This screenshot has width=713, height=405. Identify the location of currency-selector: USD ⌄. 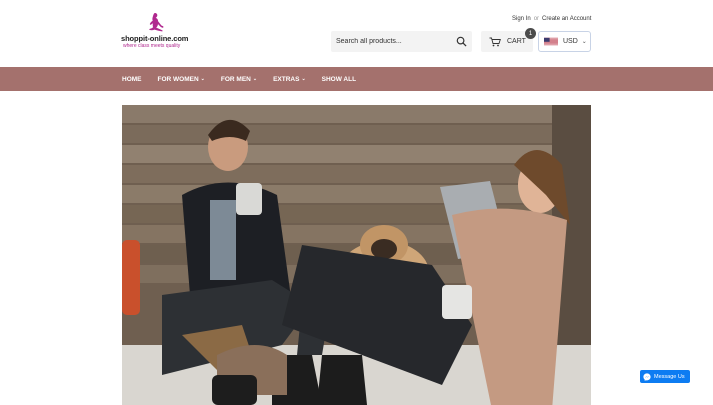
(564, 41).